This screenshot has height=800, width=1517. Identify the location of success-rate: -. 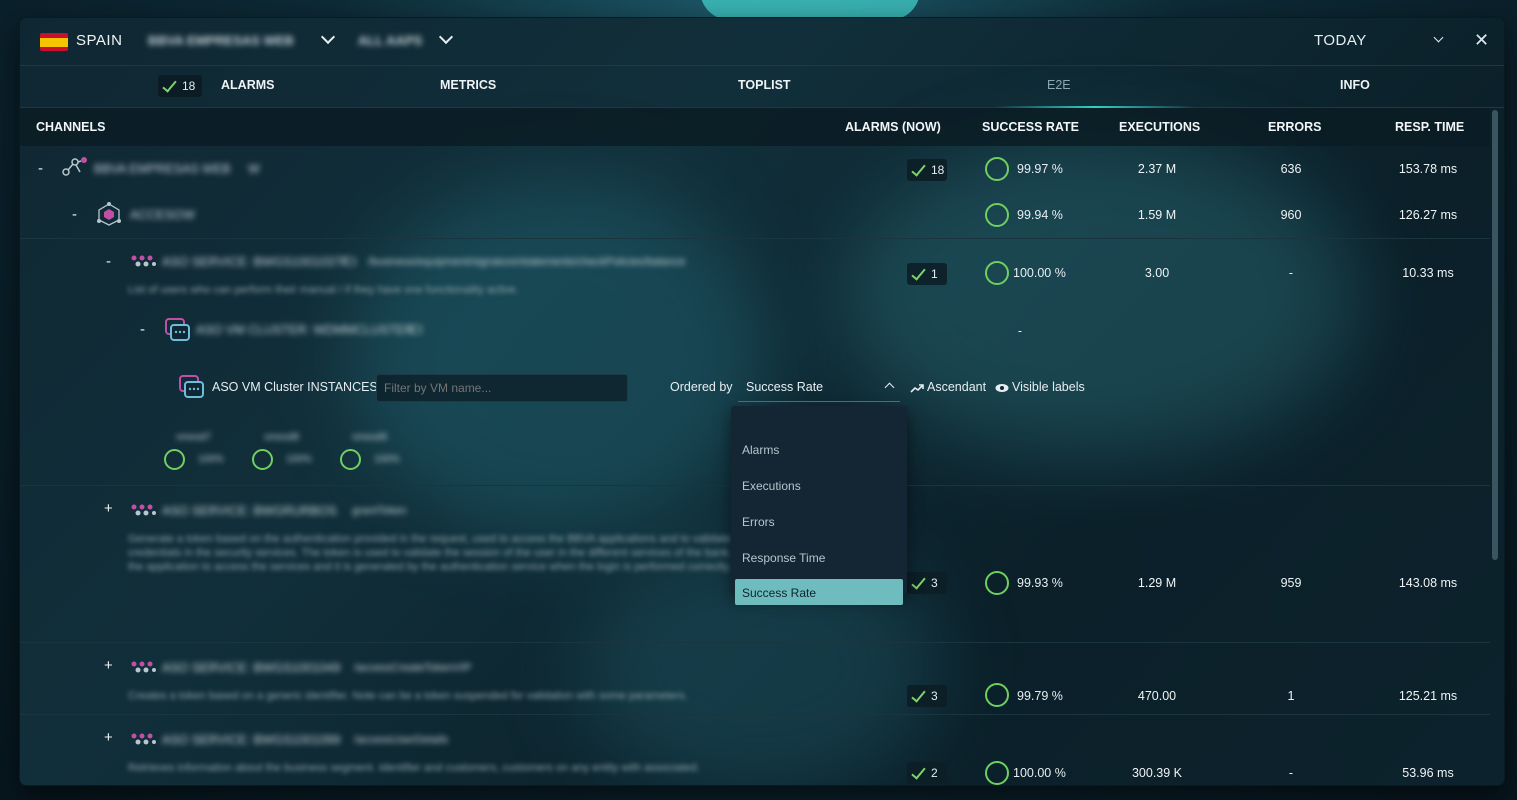
(1020, 331).